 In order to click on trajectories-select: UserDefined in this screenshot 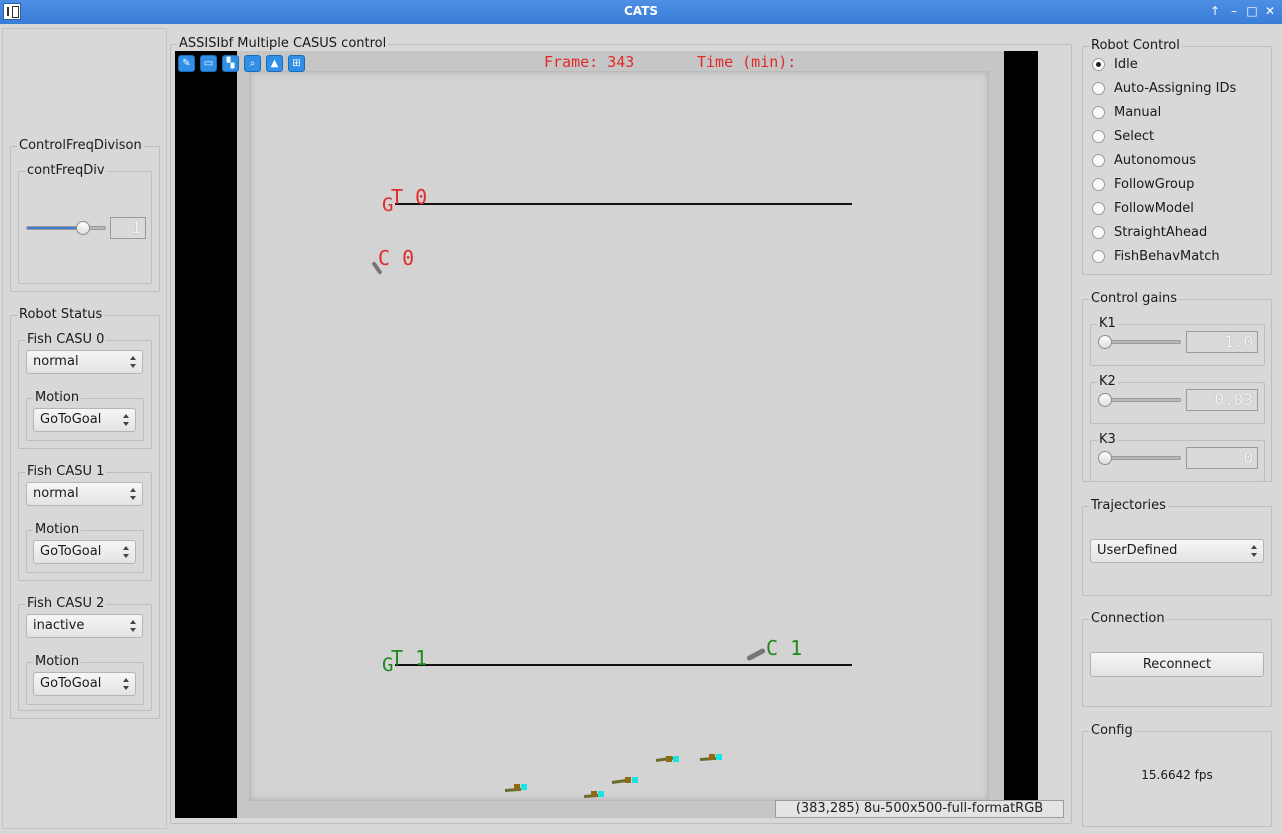, I will do `click(1177, 551)`.